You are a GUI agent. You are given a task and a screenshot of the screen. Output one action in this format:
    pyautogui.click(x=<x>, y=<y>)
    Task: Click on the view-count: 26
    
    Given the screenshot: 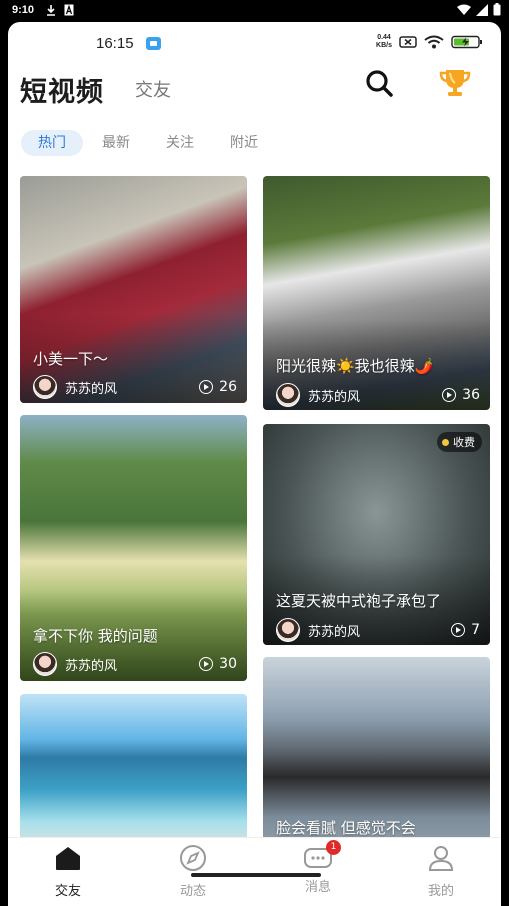 What is the action you would take?
    pyautogui.click(x=218, y=387)
    